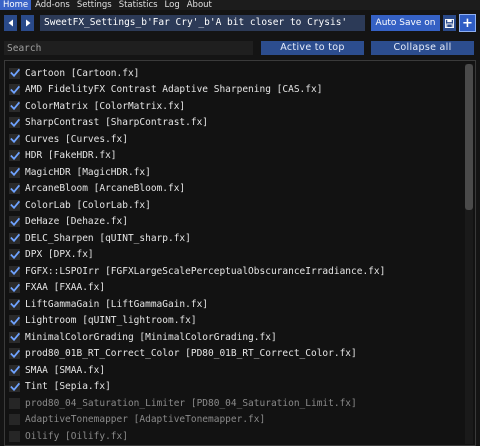 The width and height of the screenshot is (480, 446). I want to click on effect-row: FXAA [FXAA.fx], so click(235, 288).